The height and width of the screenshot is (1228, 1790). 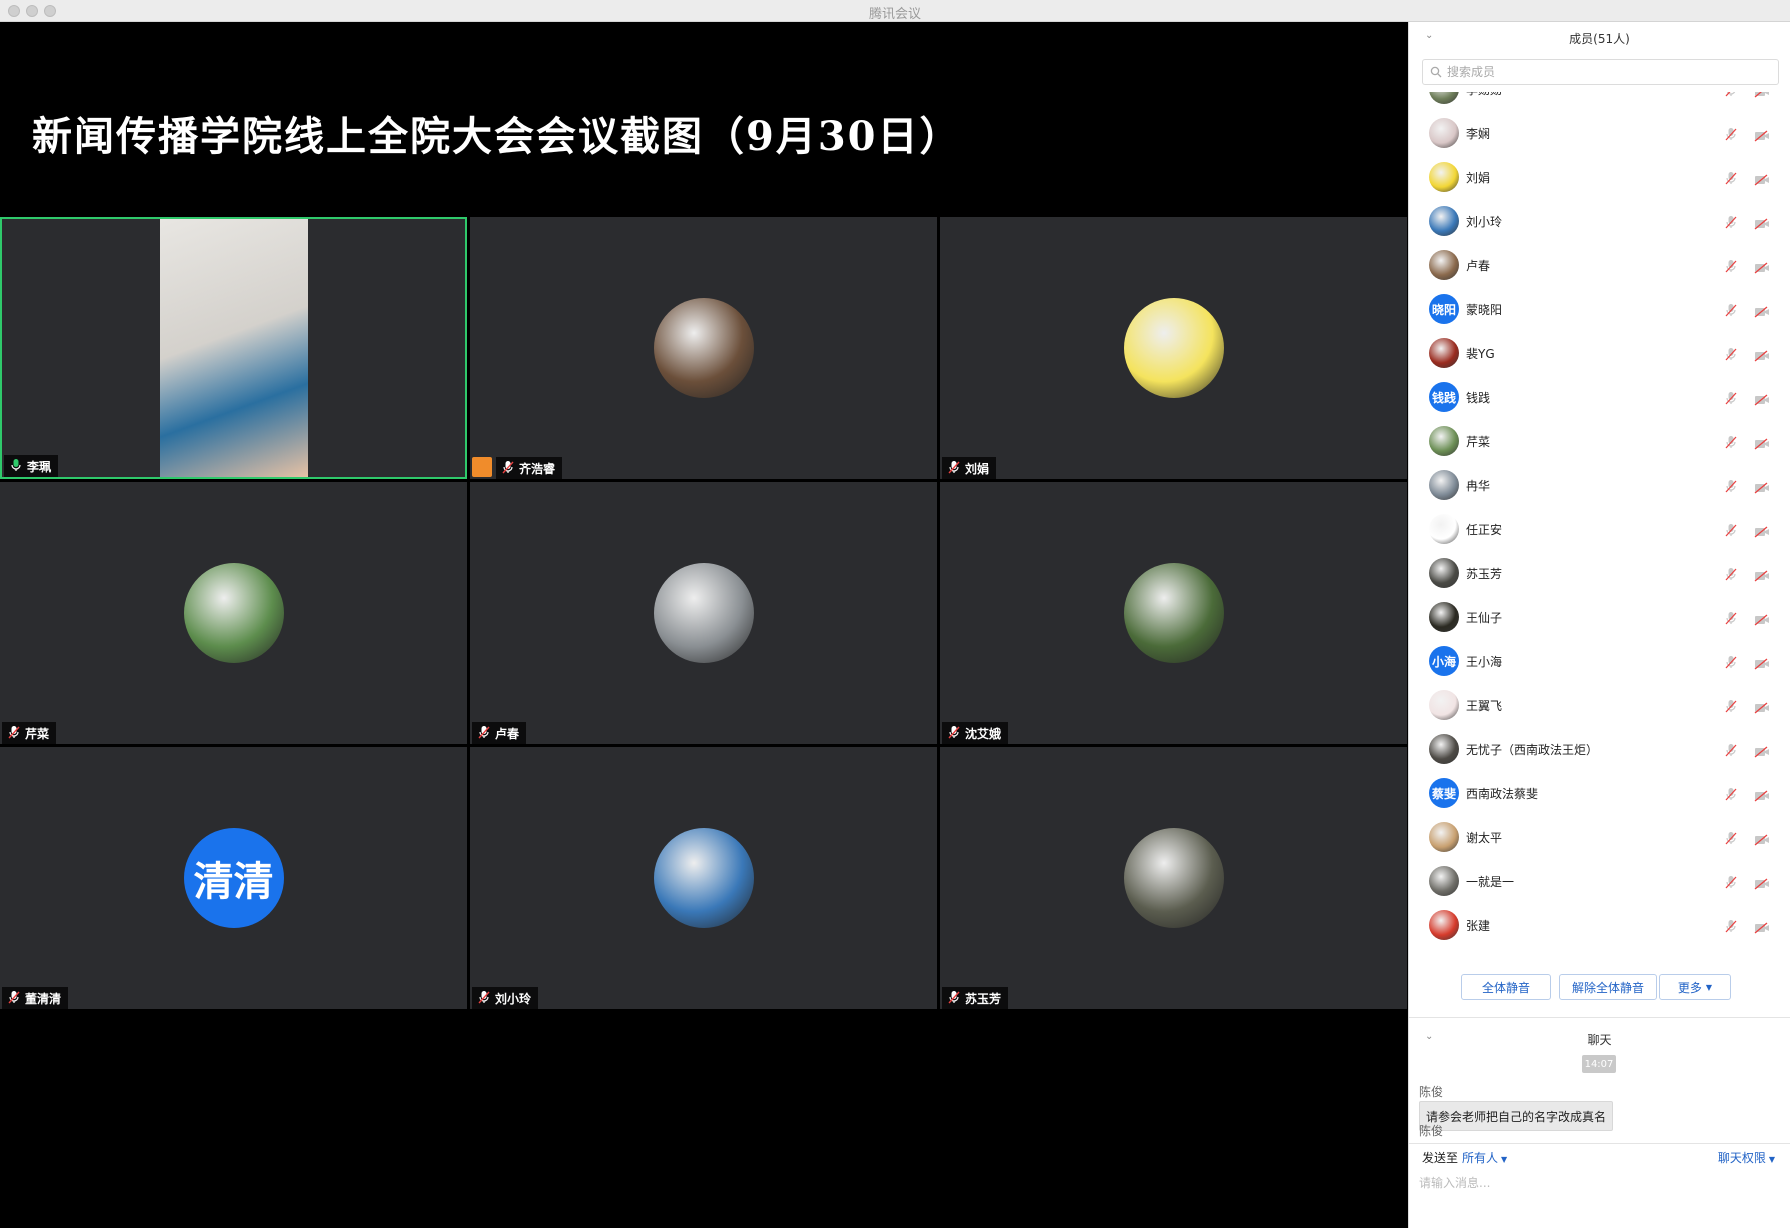 I want to click on participant-label: 芹菜, so click(x=29, y=733).